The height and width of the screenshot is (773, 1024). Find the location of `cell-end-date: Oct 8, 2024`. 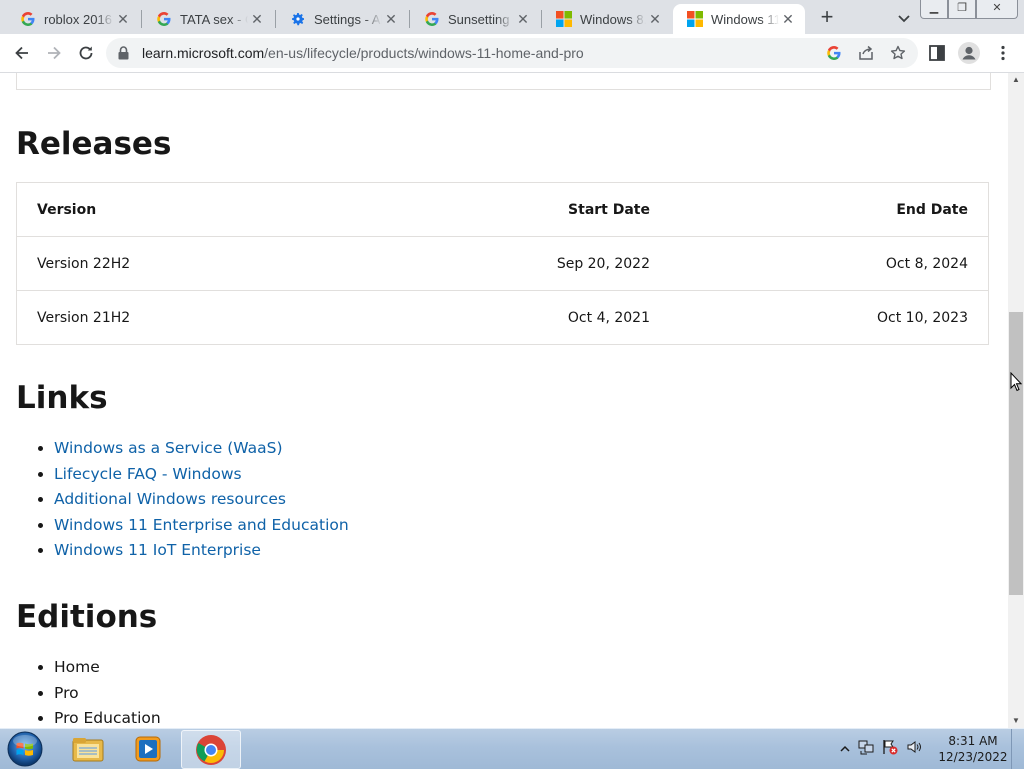

cell-end-date: Oct 8, 2024 is located at coordinates (829, 263).